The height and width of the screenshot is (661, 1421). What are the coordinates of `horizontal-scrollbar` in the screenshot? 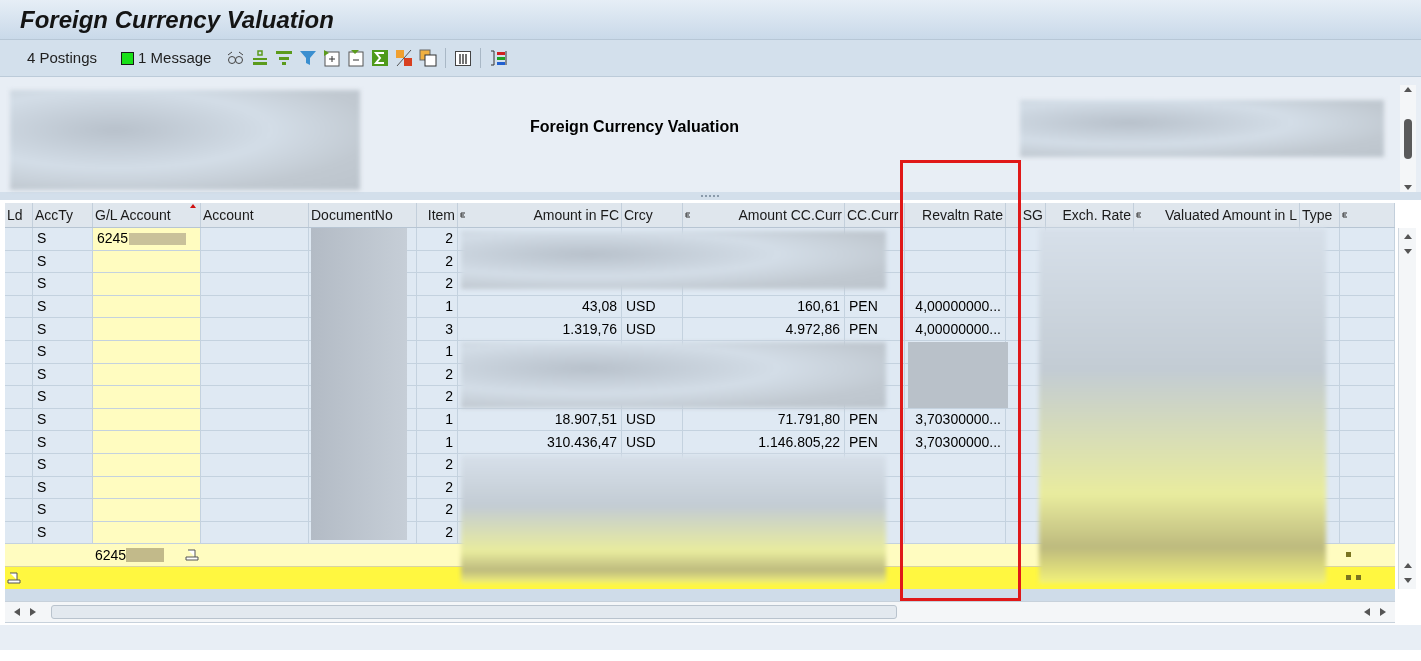 It's located at (700, 612).